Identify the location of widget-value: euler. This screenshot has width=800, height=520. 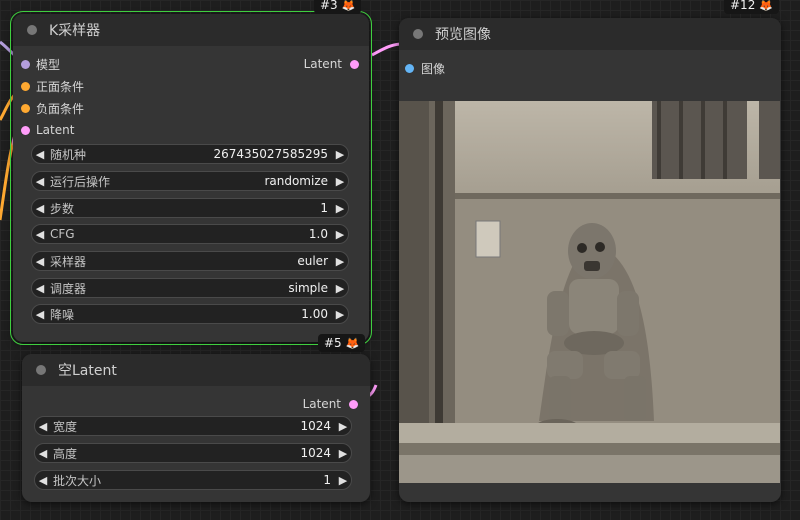
(312, 261).